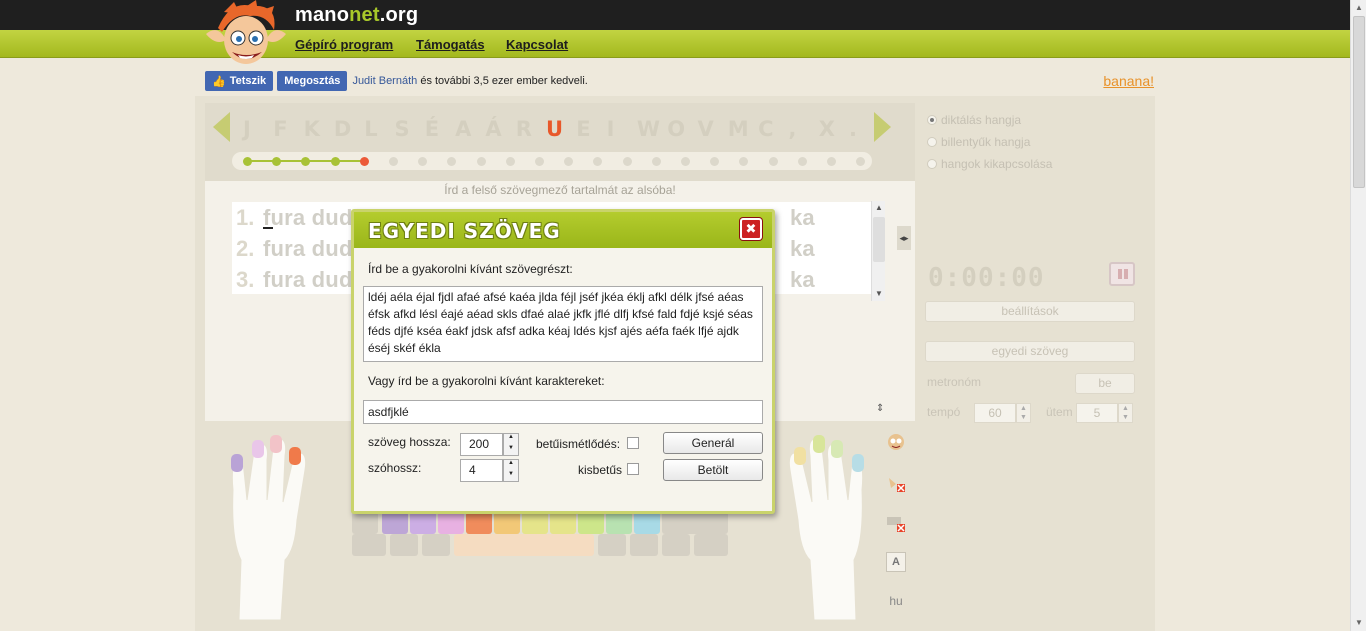  What do you see at coordinates (312, 129) in the screenshot?
I see `lesson-letter: K` at bounding box center [312, 129].